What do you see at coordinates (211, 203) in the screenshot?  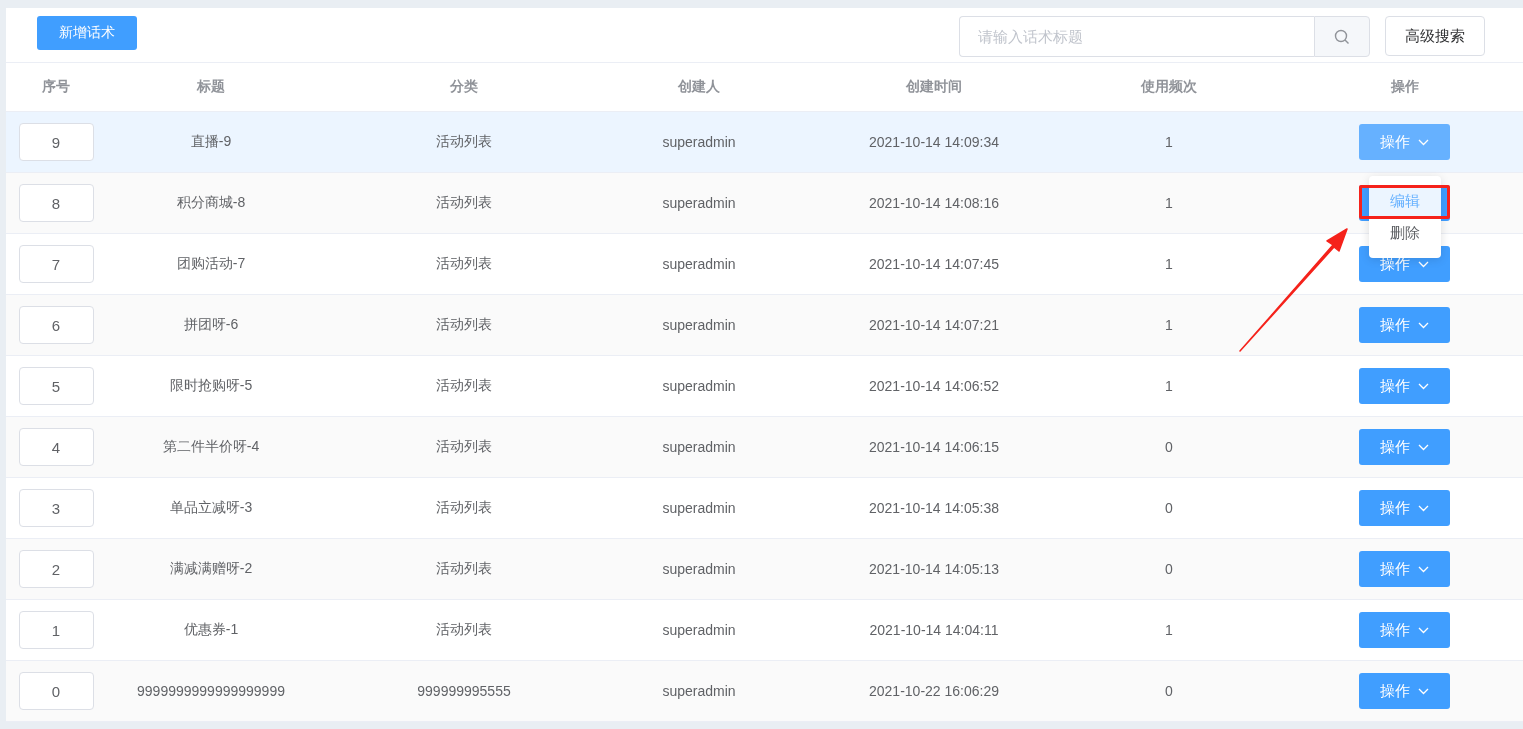 I see `table-cell: 积分商城-8` at bounding box center [211, 203].